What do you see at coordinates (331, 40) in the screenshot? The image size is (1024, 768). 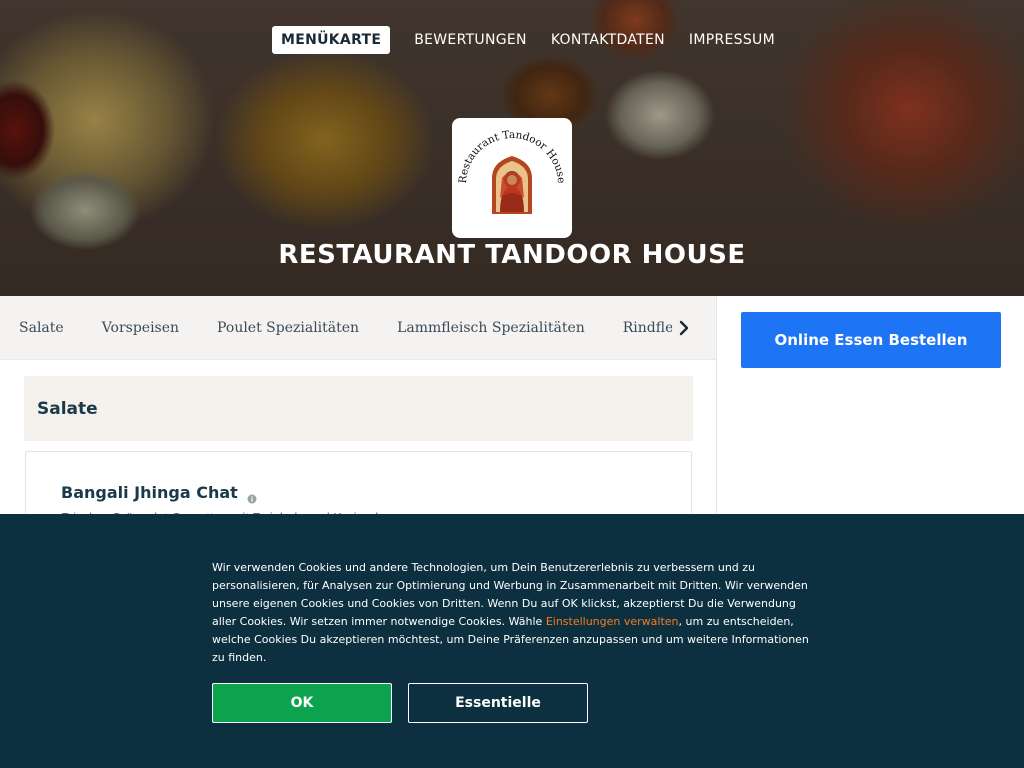 I see `nav-menukarte: MENÜKARTE` at bounding box center [331, 40].